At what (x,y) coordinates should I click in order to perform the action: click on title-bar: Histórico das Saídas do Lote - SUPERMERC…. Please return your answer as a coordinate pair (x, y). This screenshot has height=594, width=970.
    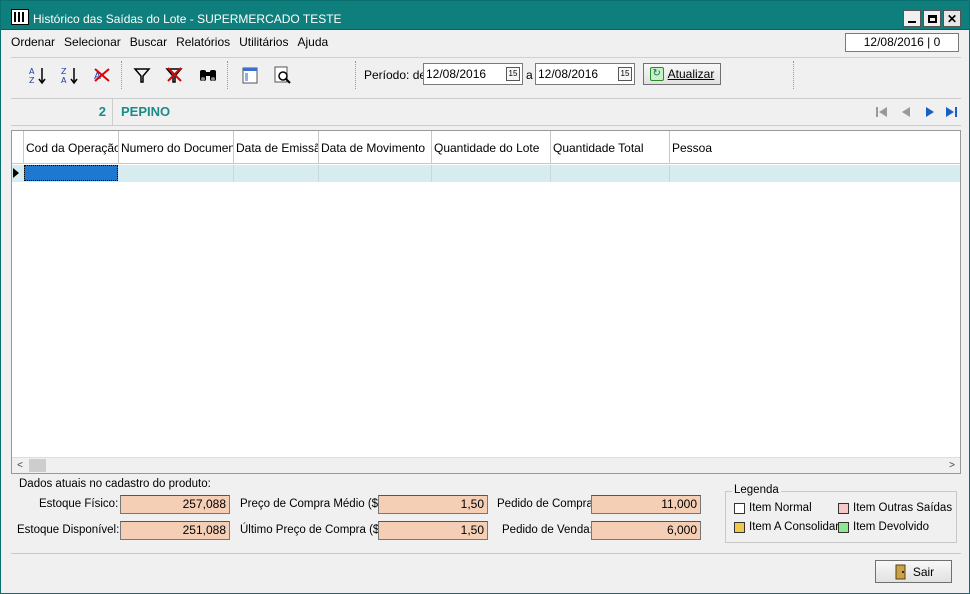
    Looking at the image, I should click on (485, 15).